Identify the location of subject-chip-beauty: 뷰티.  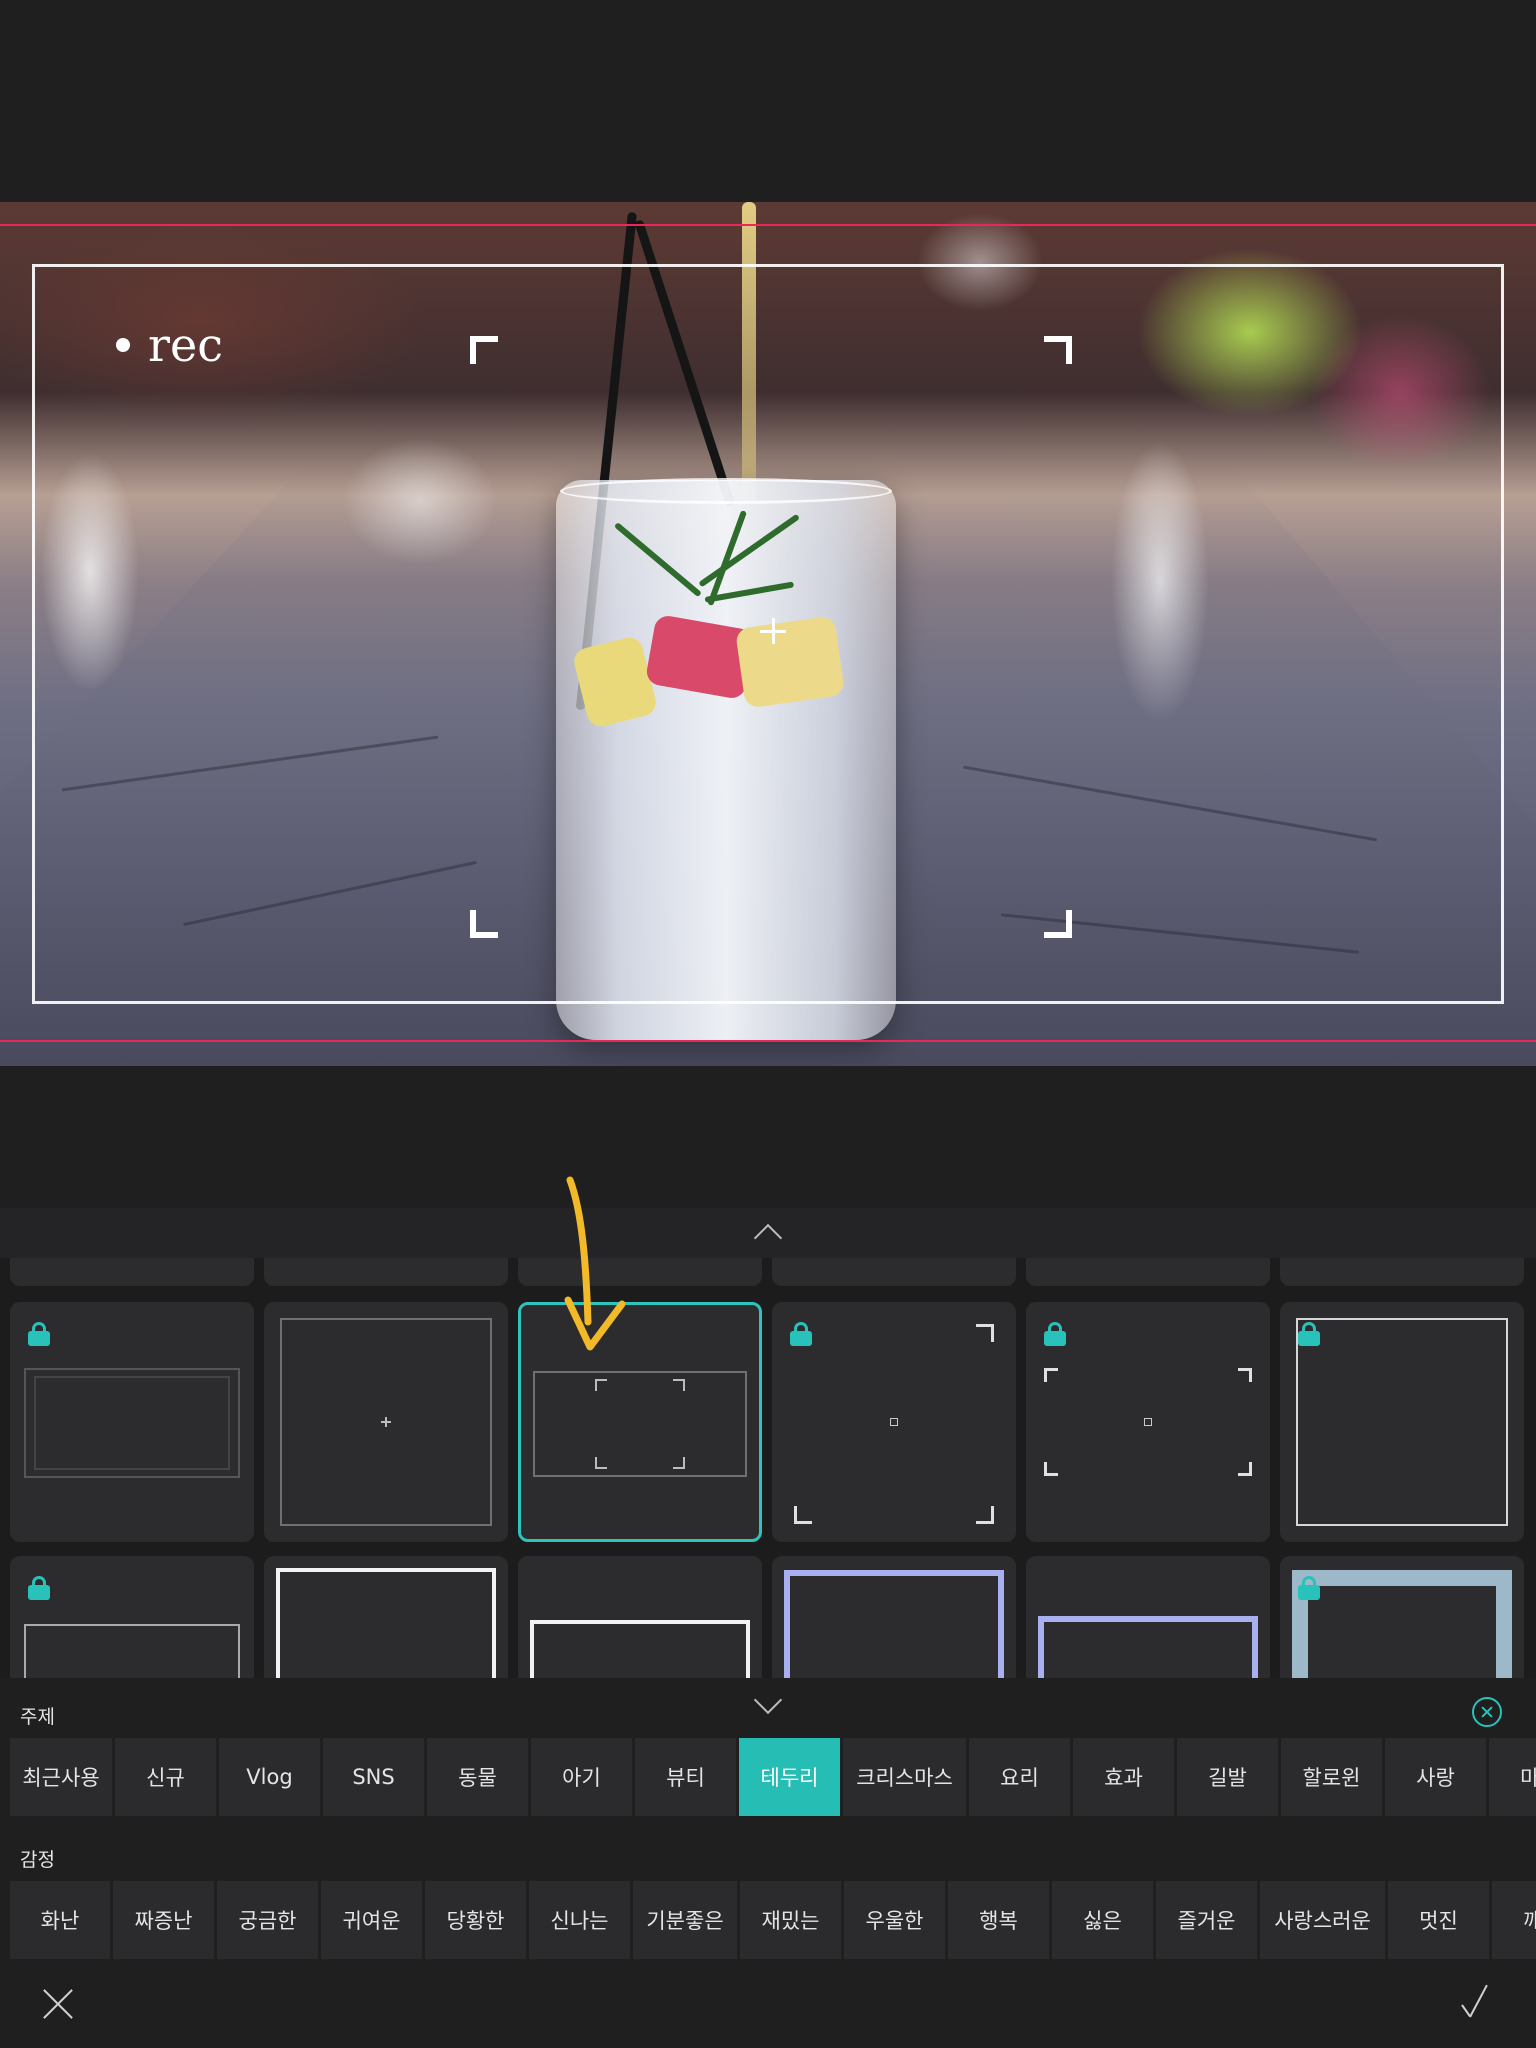
(685, 1777).